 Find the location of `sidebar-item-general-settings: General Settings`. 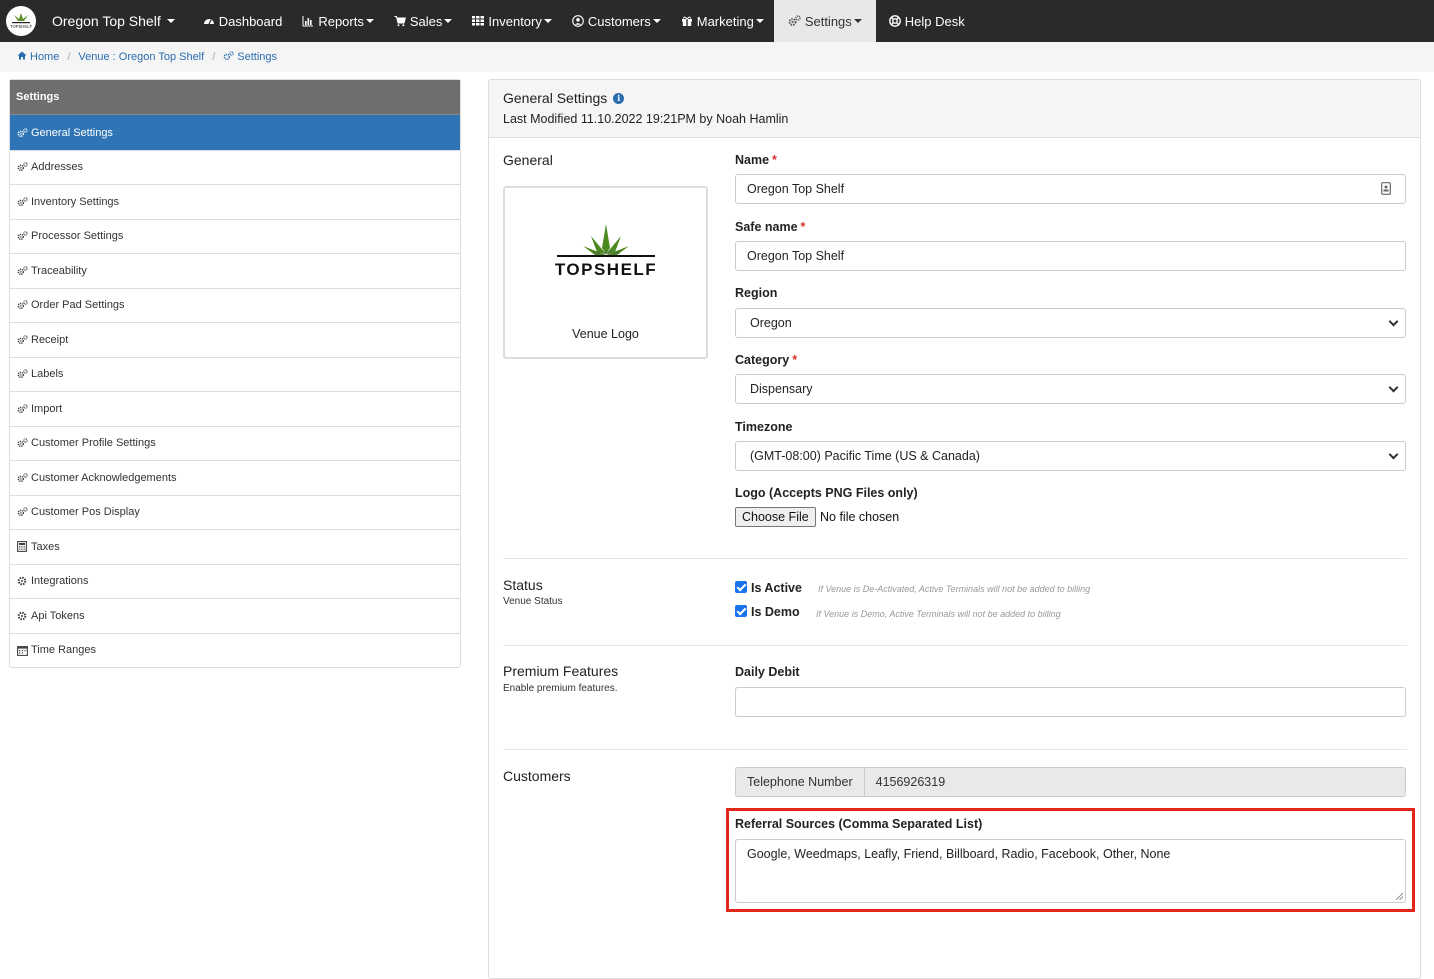

sidebar-item-general-settings: General Settings is located at coordinates (235, 132).